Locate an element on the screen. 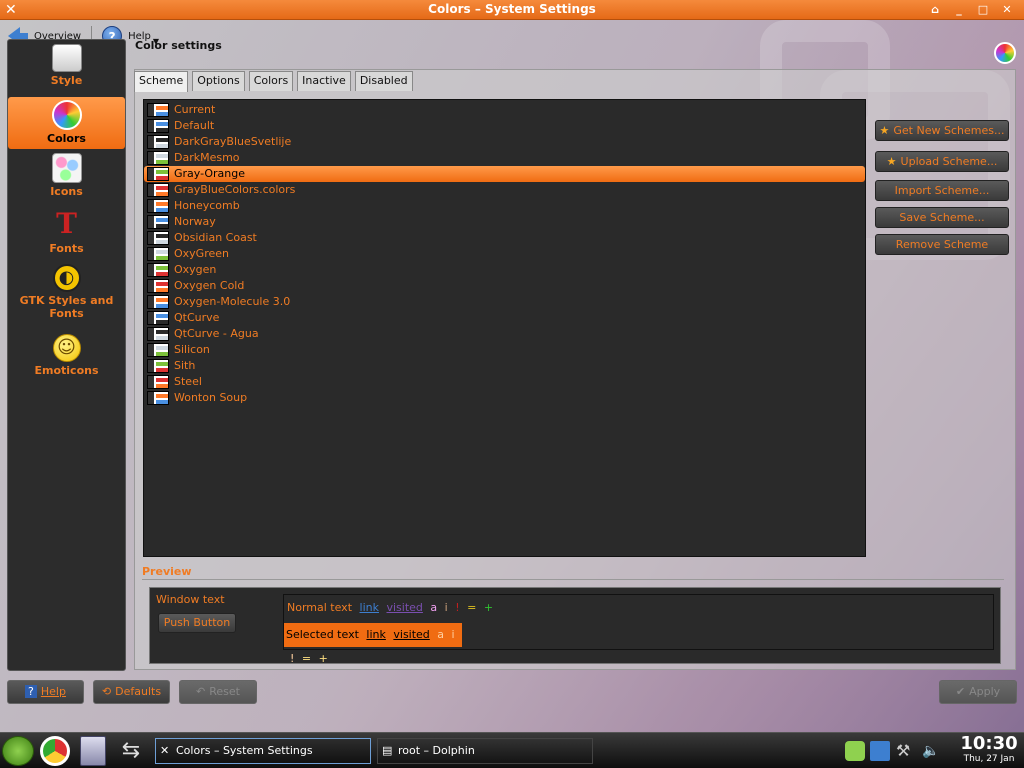  scheme-list-item: DarkMesmo is located at coordinates (504, 158).